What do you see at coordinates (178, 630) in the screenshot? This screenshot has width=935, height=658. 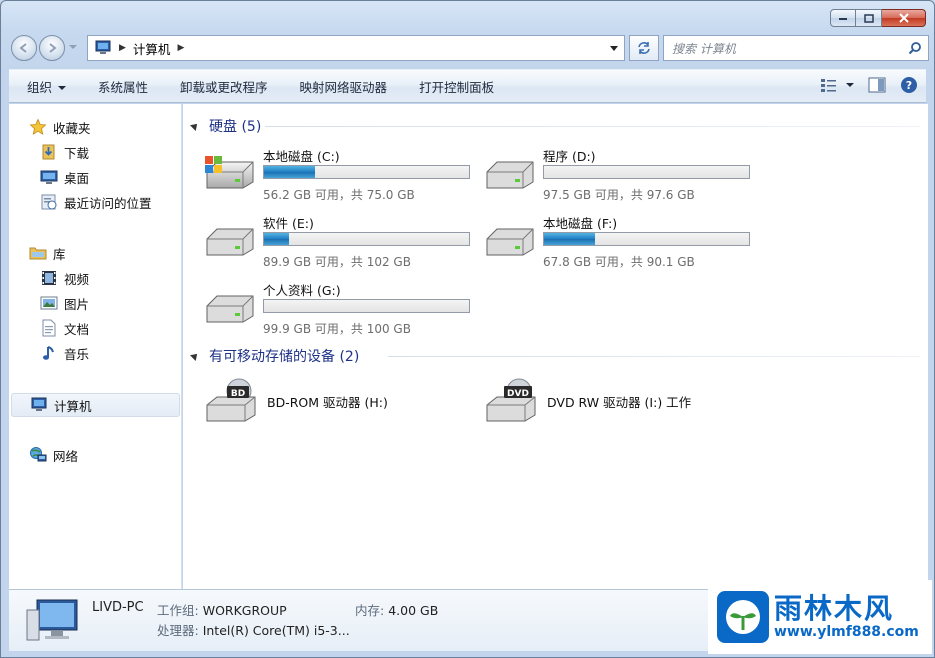 I see `processor-label: 处理器:` at bounding box center [178, 630].